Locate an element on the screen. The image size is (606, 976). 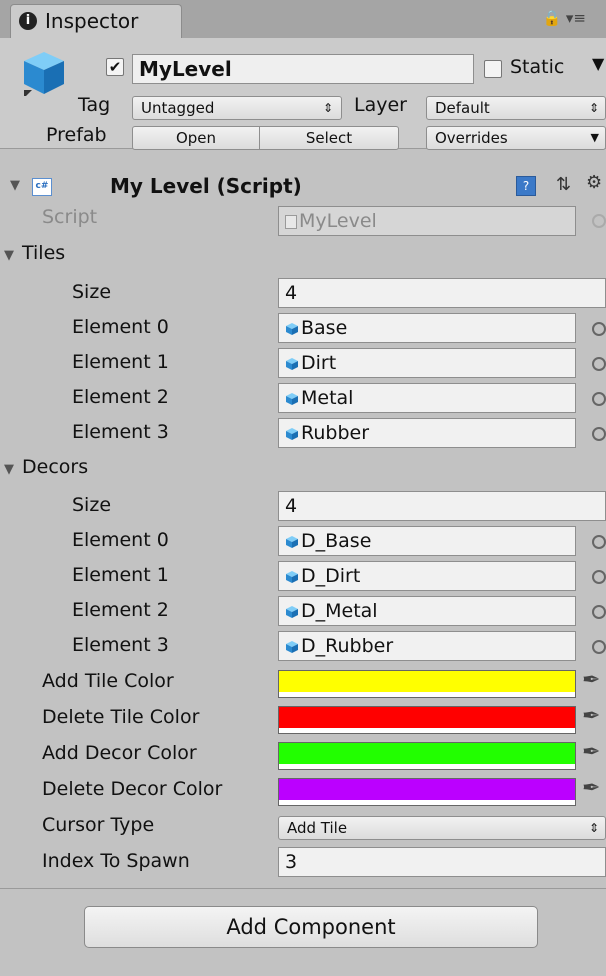
add-tile-color-field is located at coordinates (427, 684).